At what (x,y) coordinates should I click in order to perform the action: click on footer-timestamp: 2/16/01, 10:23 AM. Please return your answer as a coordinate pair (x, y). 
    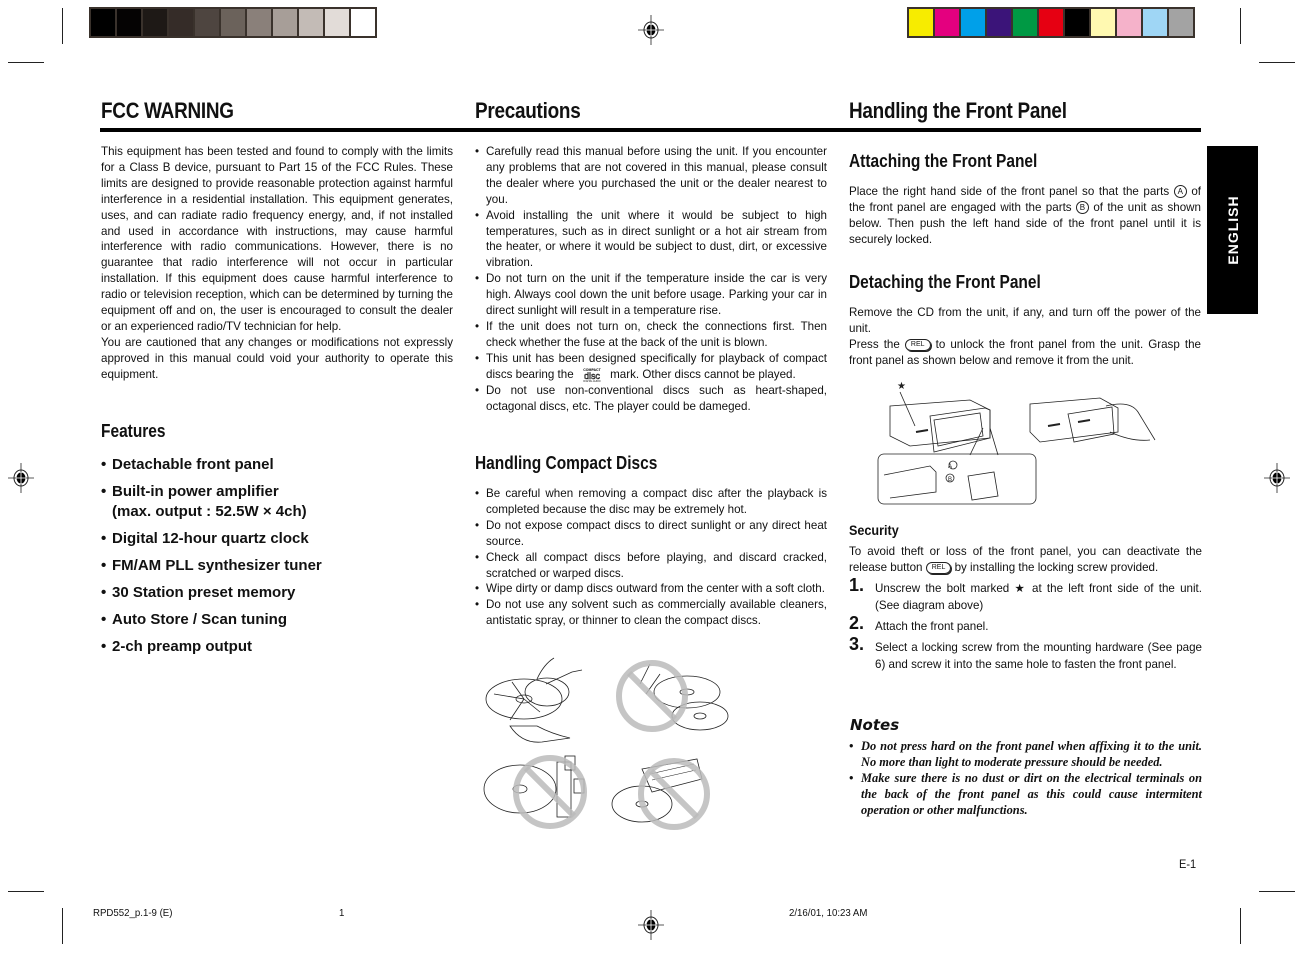
    Looking at the image, I should click on (828, 913).